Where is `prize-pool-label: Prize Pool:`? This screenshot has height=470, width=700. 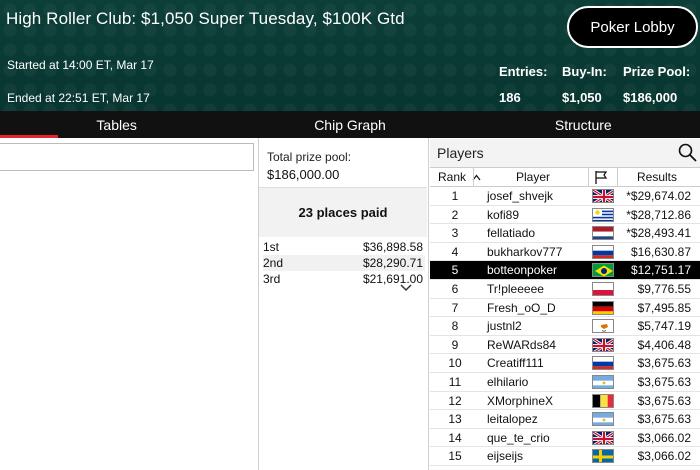 prize-pool-label: Prize Pool: is located at coordinates (657, 71).